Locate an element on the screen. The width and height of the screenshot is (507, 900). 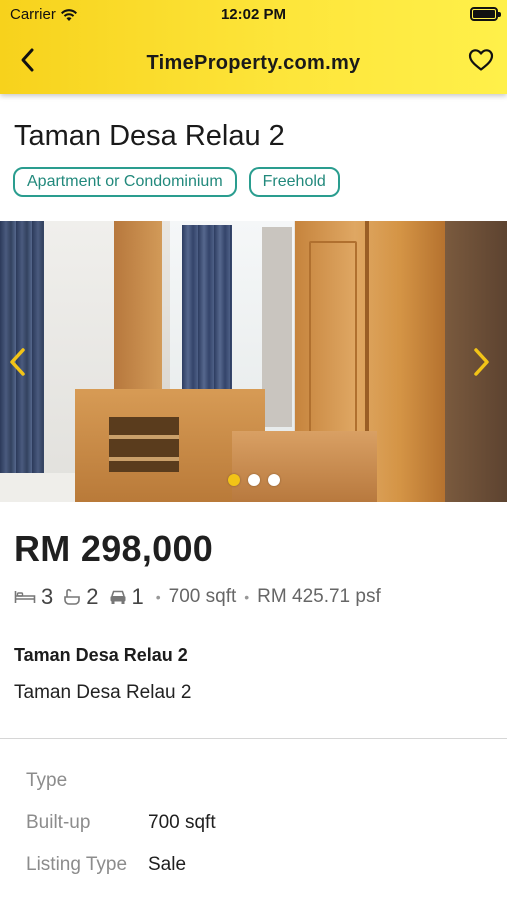
size-spec: 700 sqft is located at coordinates (202, 596).